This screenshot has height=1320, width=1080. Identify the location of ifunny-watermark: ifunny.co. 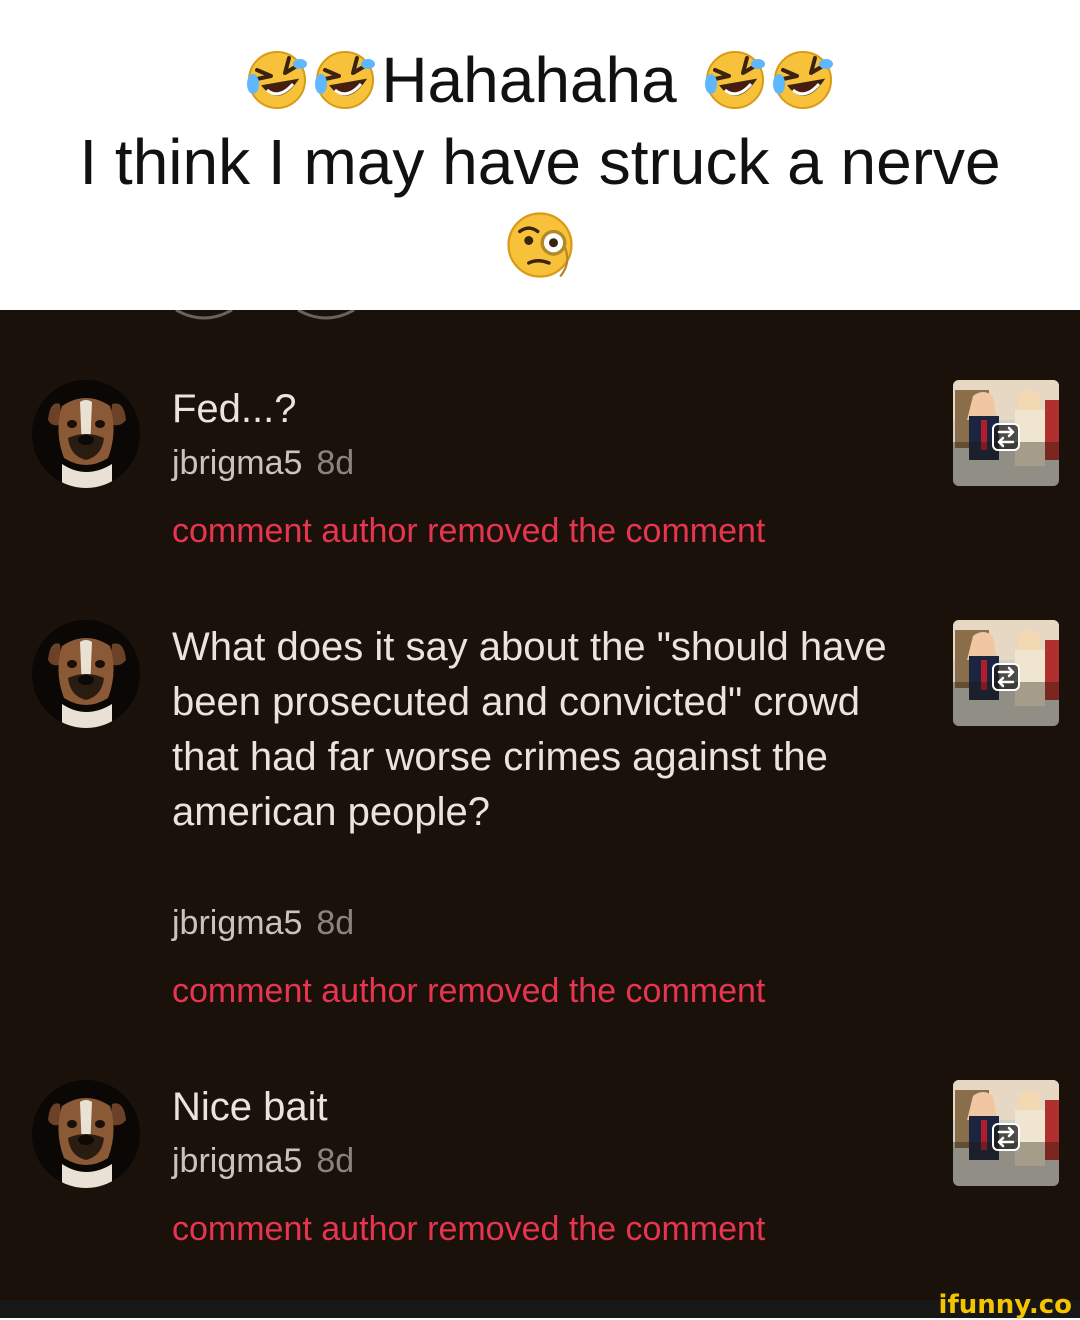
(1005, 1305).